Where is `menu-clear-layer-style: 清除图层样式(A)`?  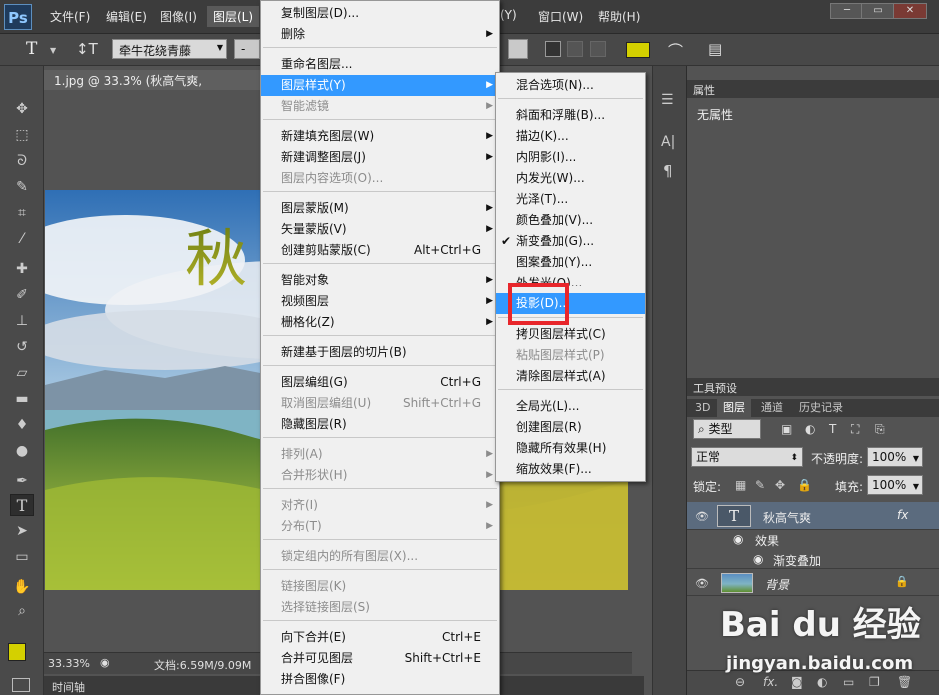
menu-clear-layer-style: 清除图层样式(A) is located at coordinates (570, 376).